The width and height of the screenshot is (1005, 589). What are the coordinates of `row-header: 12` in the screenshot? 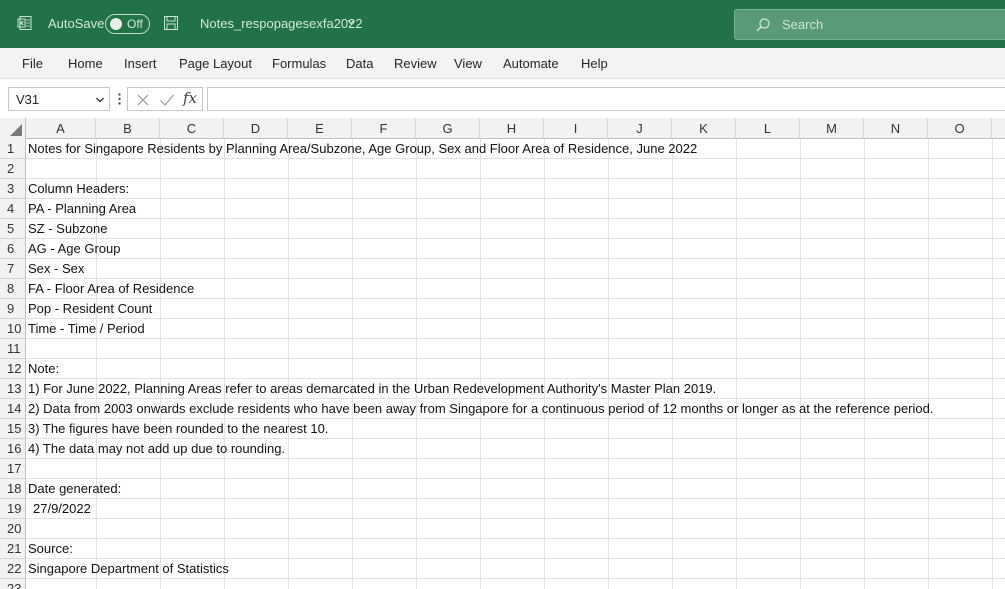 It's located at (13, 369).